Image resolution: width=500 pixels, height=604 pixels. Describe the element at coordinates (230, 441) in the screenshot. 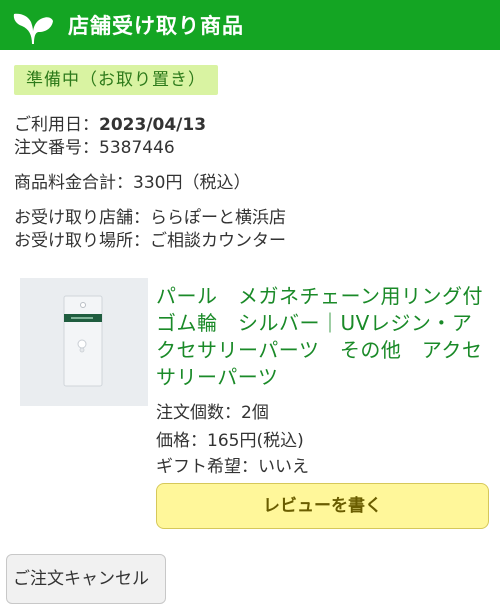

I see `product-price: 価格：165円(税込)` at that location.